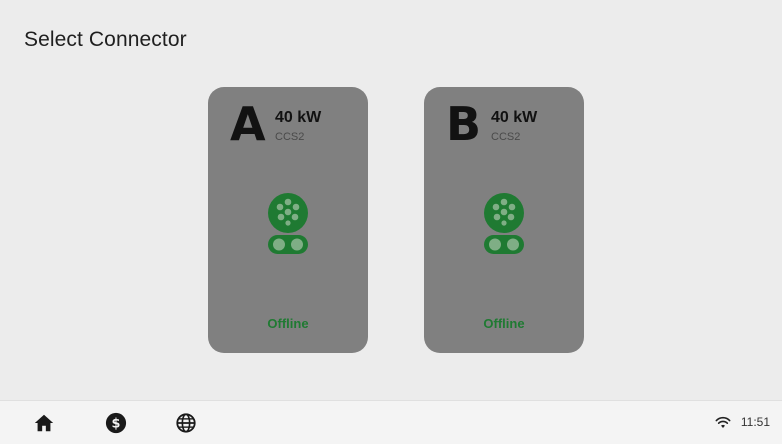  I want to click on connector-letter: B, so click(464, 124).